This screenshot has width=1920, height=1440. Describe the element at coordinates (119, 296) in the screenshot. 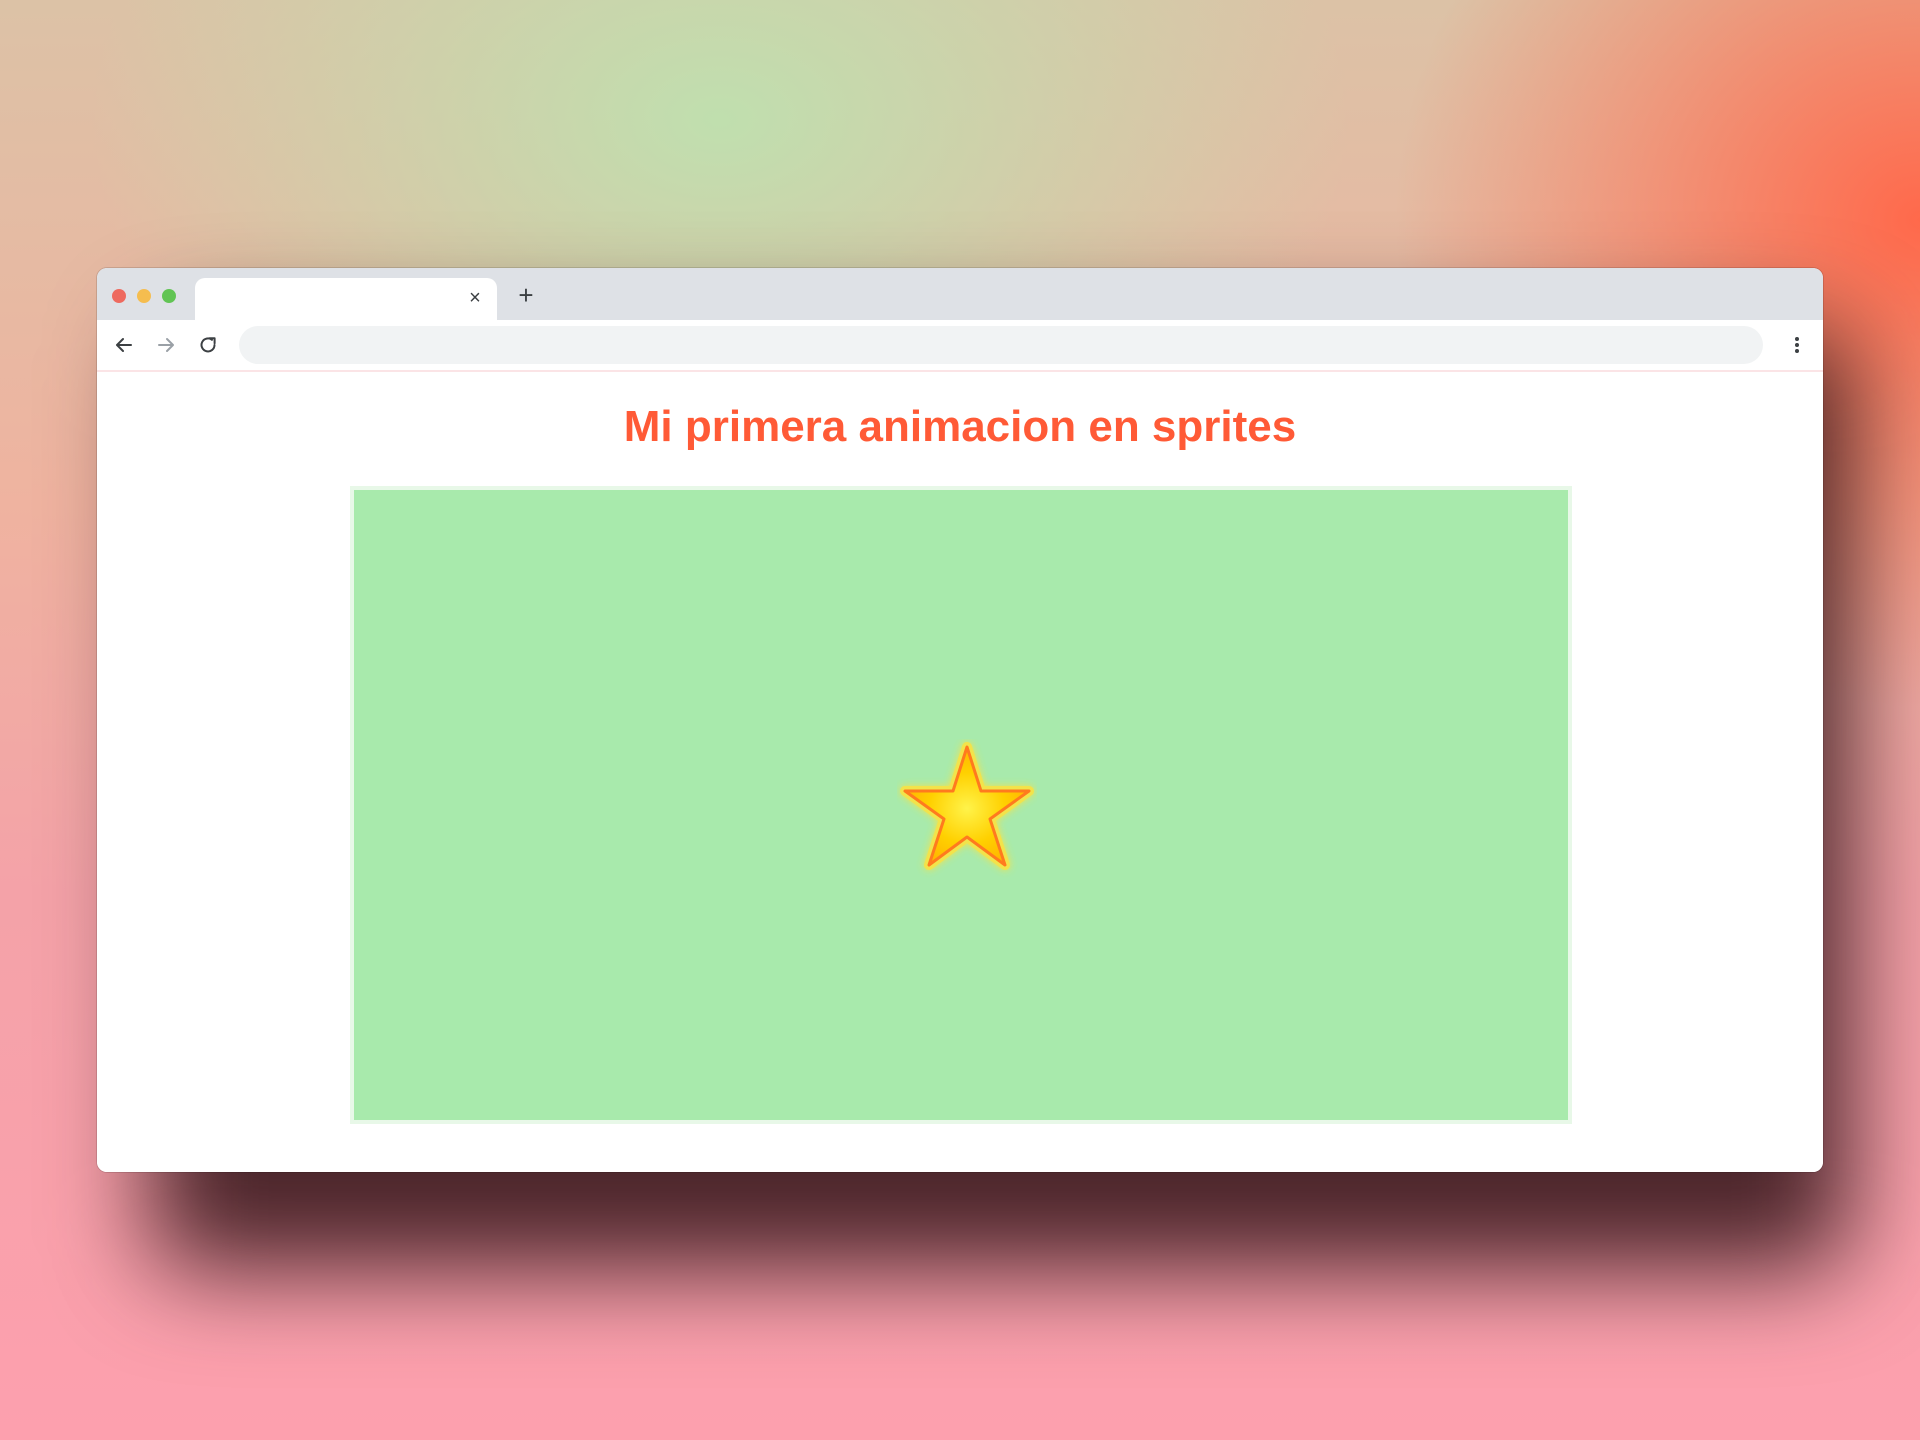

I see `close-window-button` at that location.